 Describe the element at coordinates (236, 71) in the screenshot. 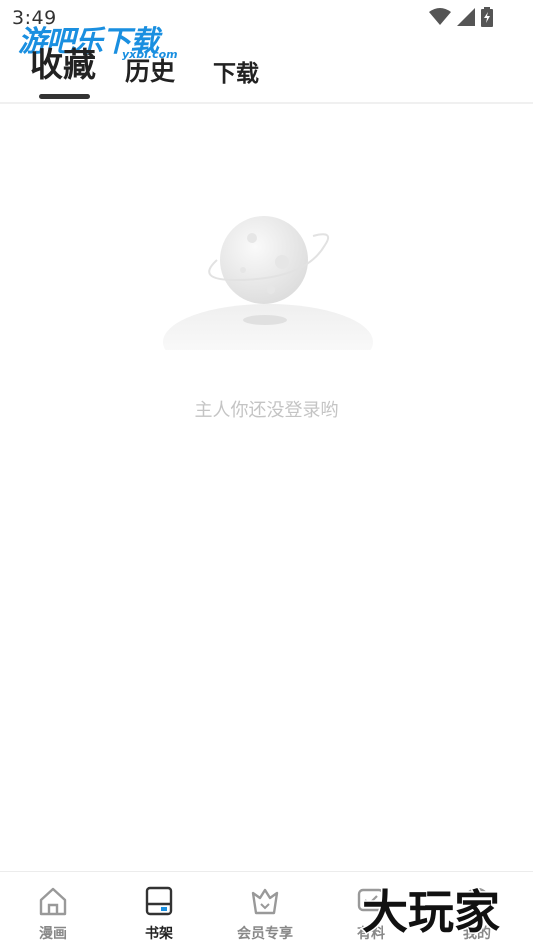

I see `tab-downloads: 下载` at that location.